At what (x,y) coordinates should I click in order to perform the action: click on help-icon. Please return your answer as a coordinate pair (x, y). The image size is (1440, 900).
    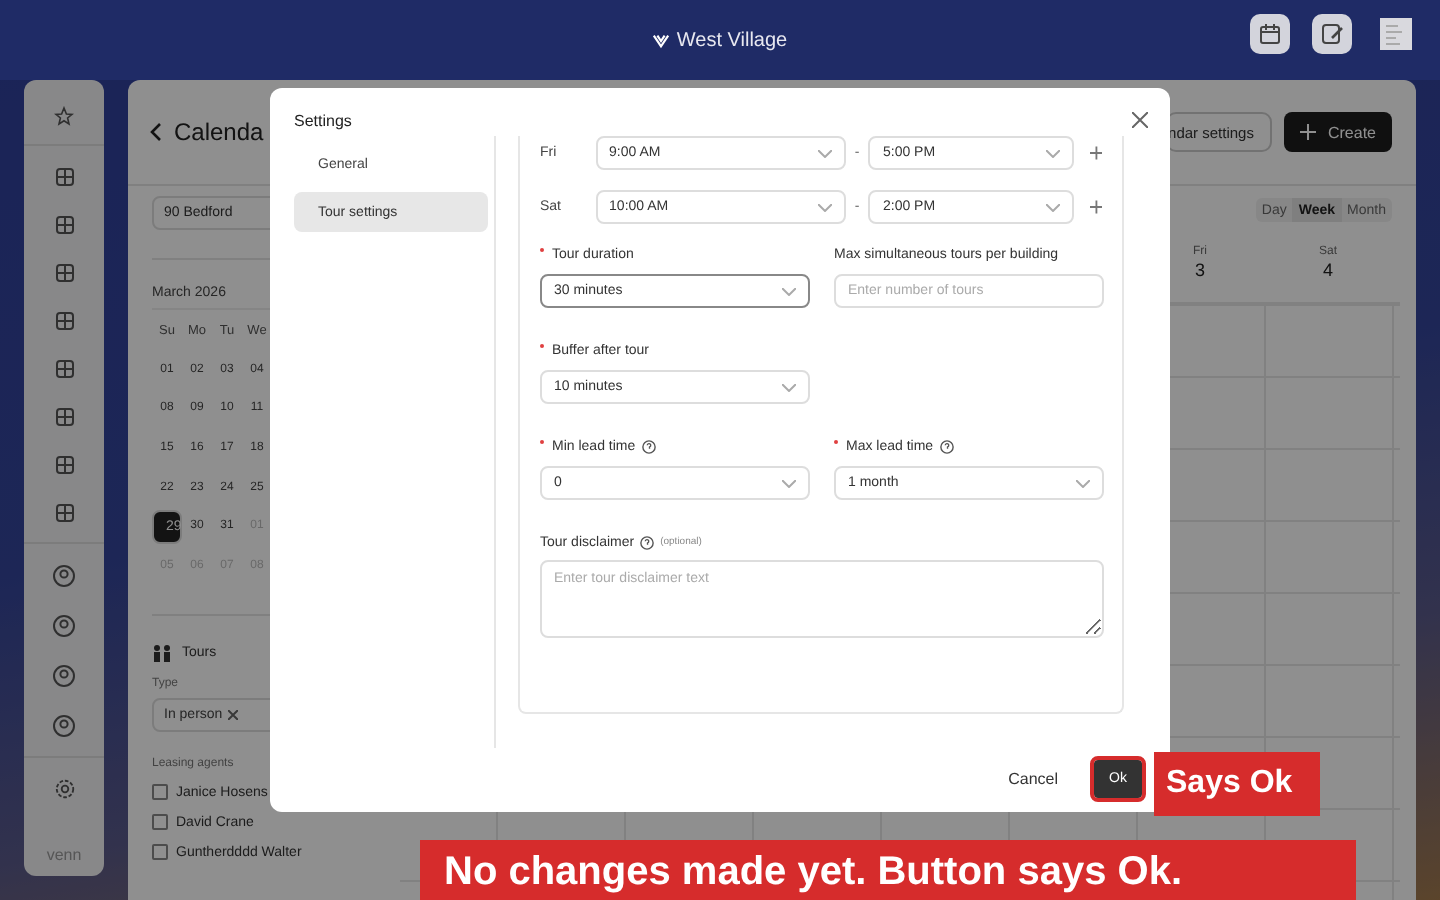
    Looking at the image, I should click on (647, 542).